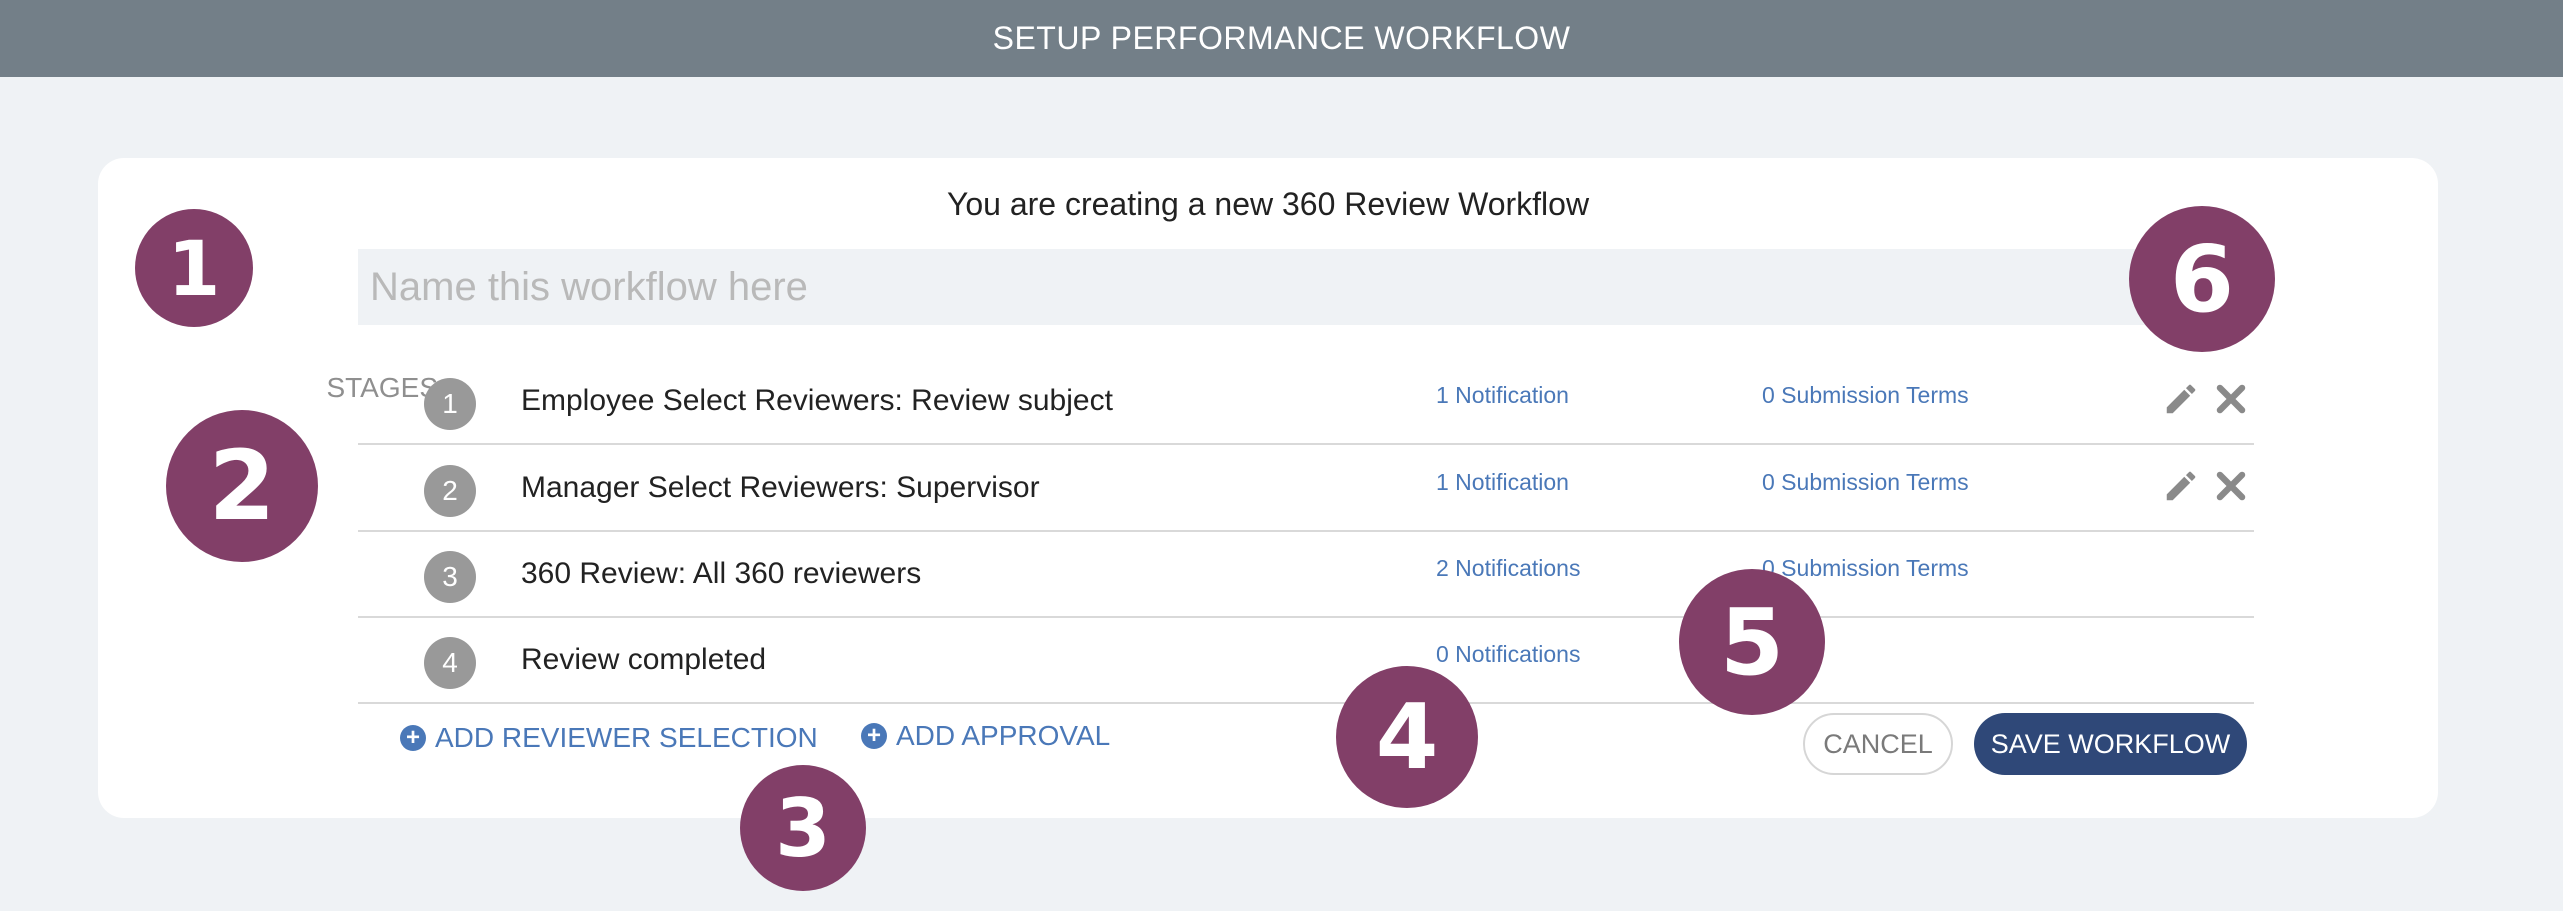  I want to click on stage-number-badge: 1, so click(450, 404).